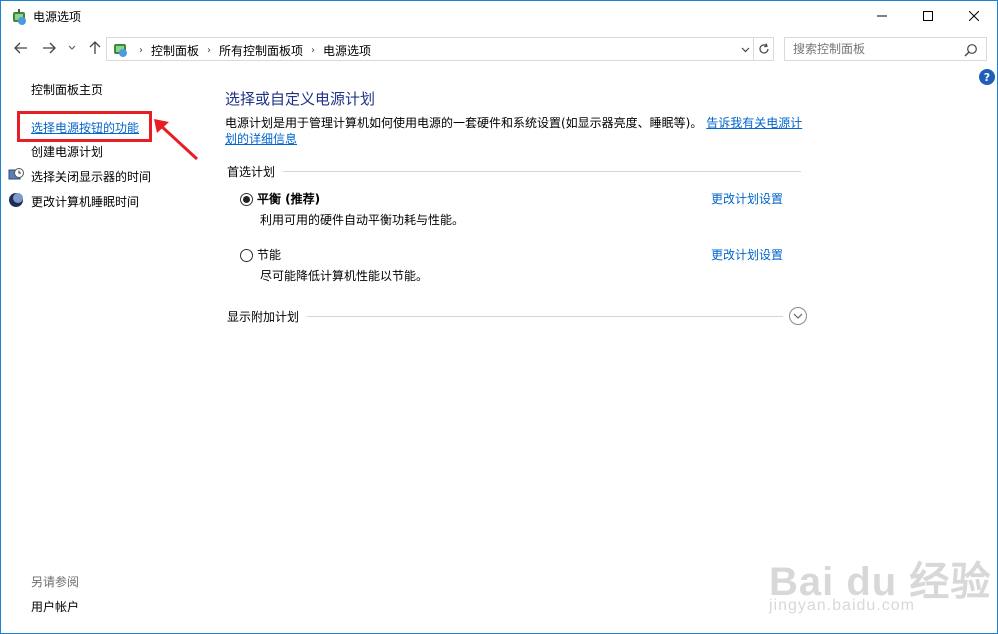 Image resolution: width=998 pixels, height=634 pixels. What do you see at coordinates (67, 89) in the screenshot?
I see `sidebar-control-panel-home: 控制面板主页` at bounding box center [67, 89].